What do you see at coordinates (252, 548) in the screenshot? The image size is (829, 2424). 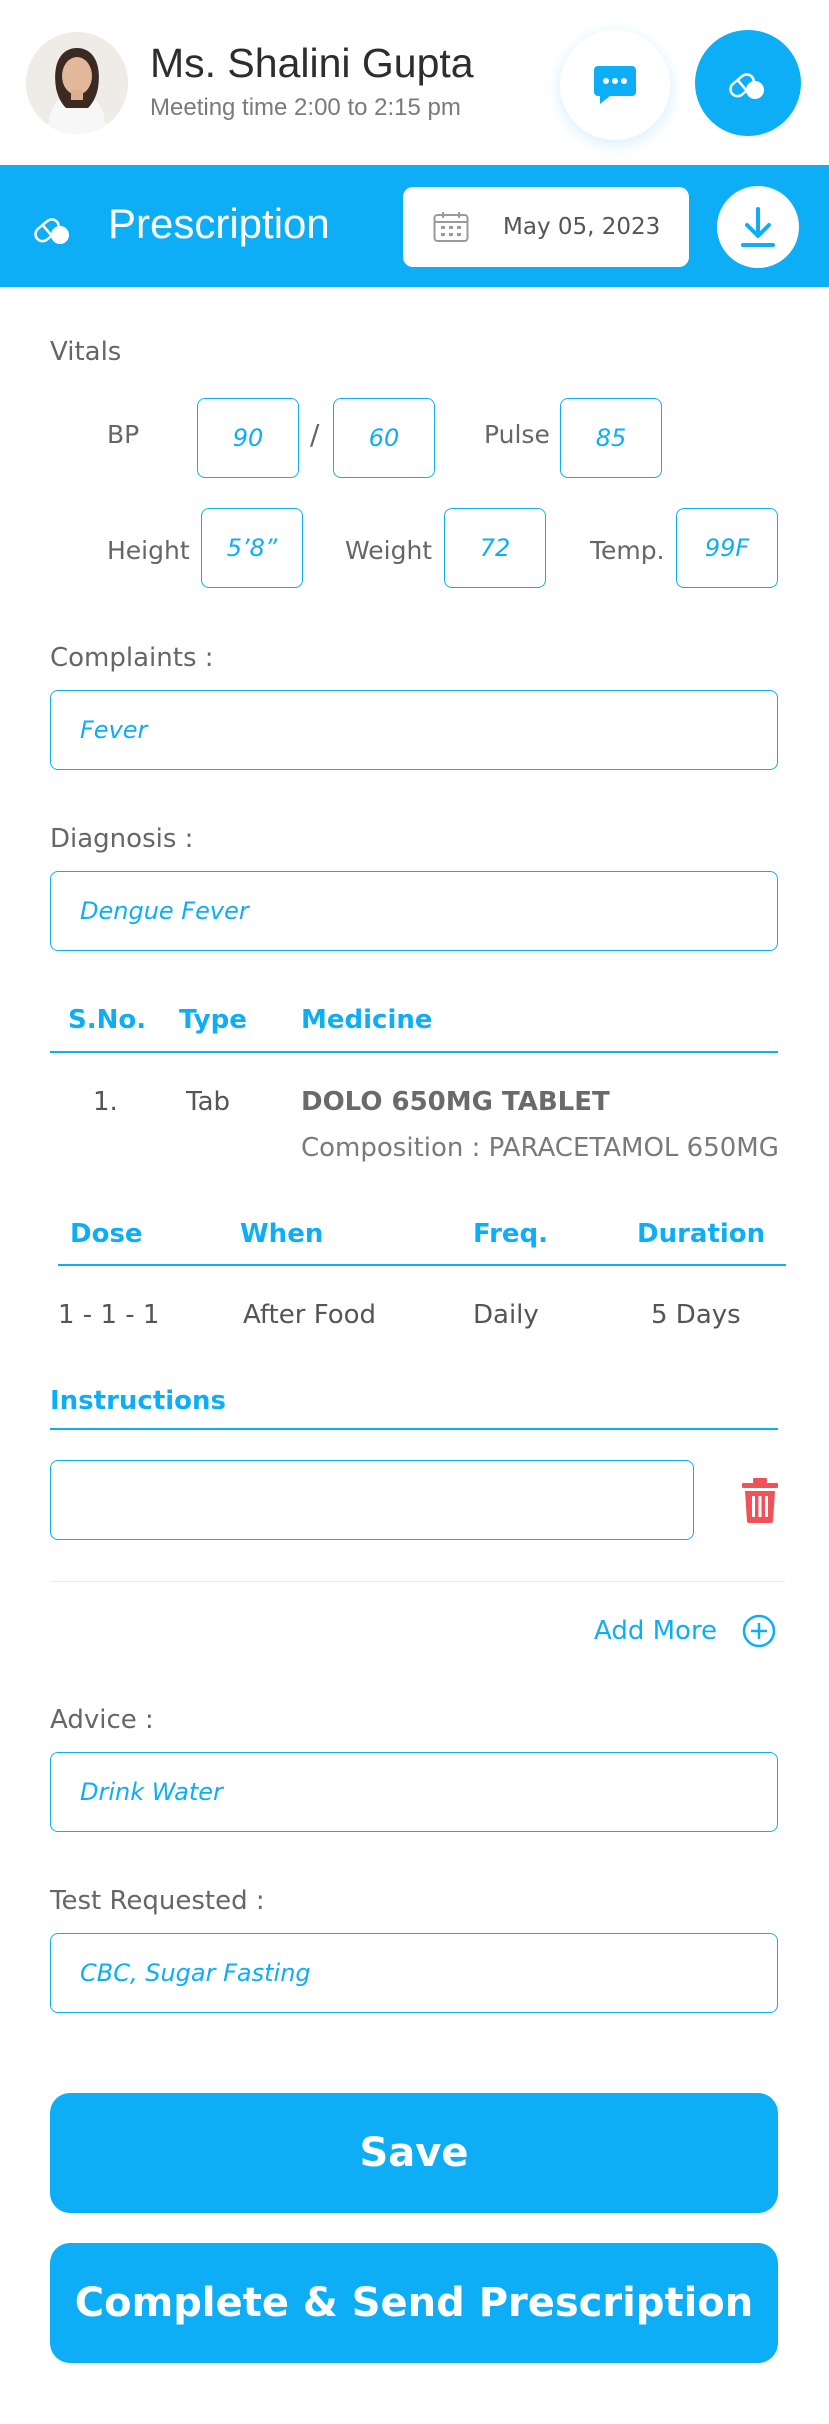 I see `height-input: 5’8”` at bounding box center [252, 548].